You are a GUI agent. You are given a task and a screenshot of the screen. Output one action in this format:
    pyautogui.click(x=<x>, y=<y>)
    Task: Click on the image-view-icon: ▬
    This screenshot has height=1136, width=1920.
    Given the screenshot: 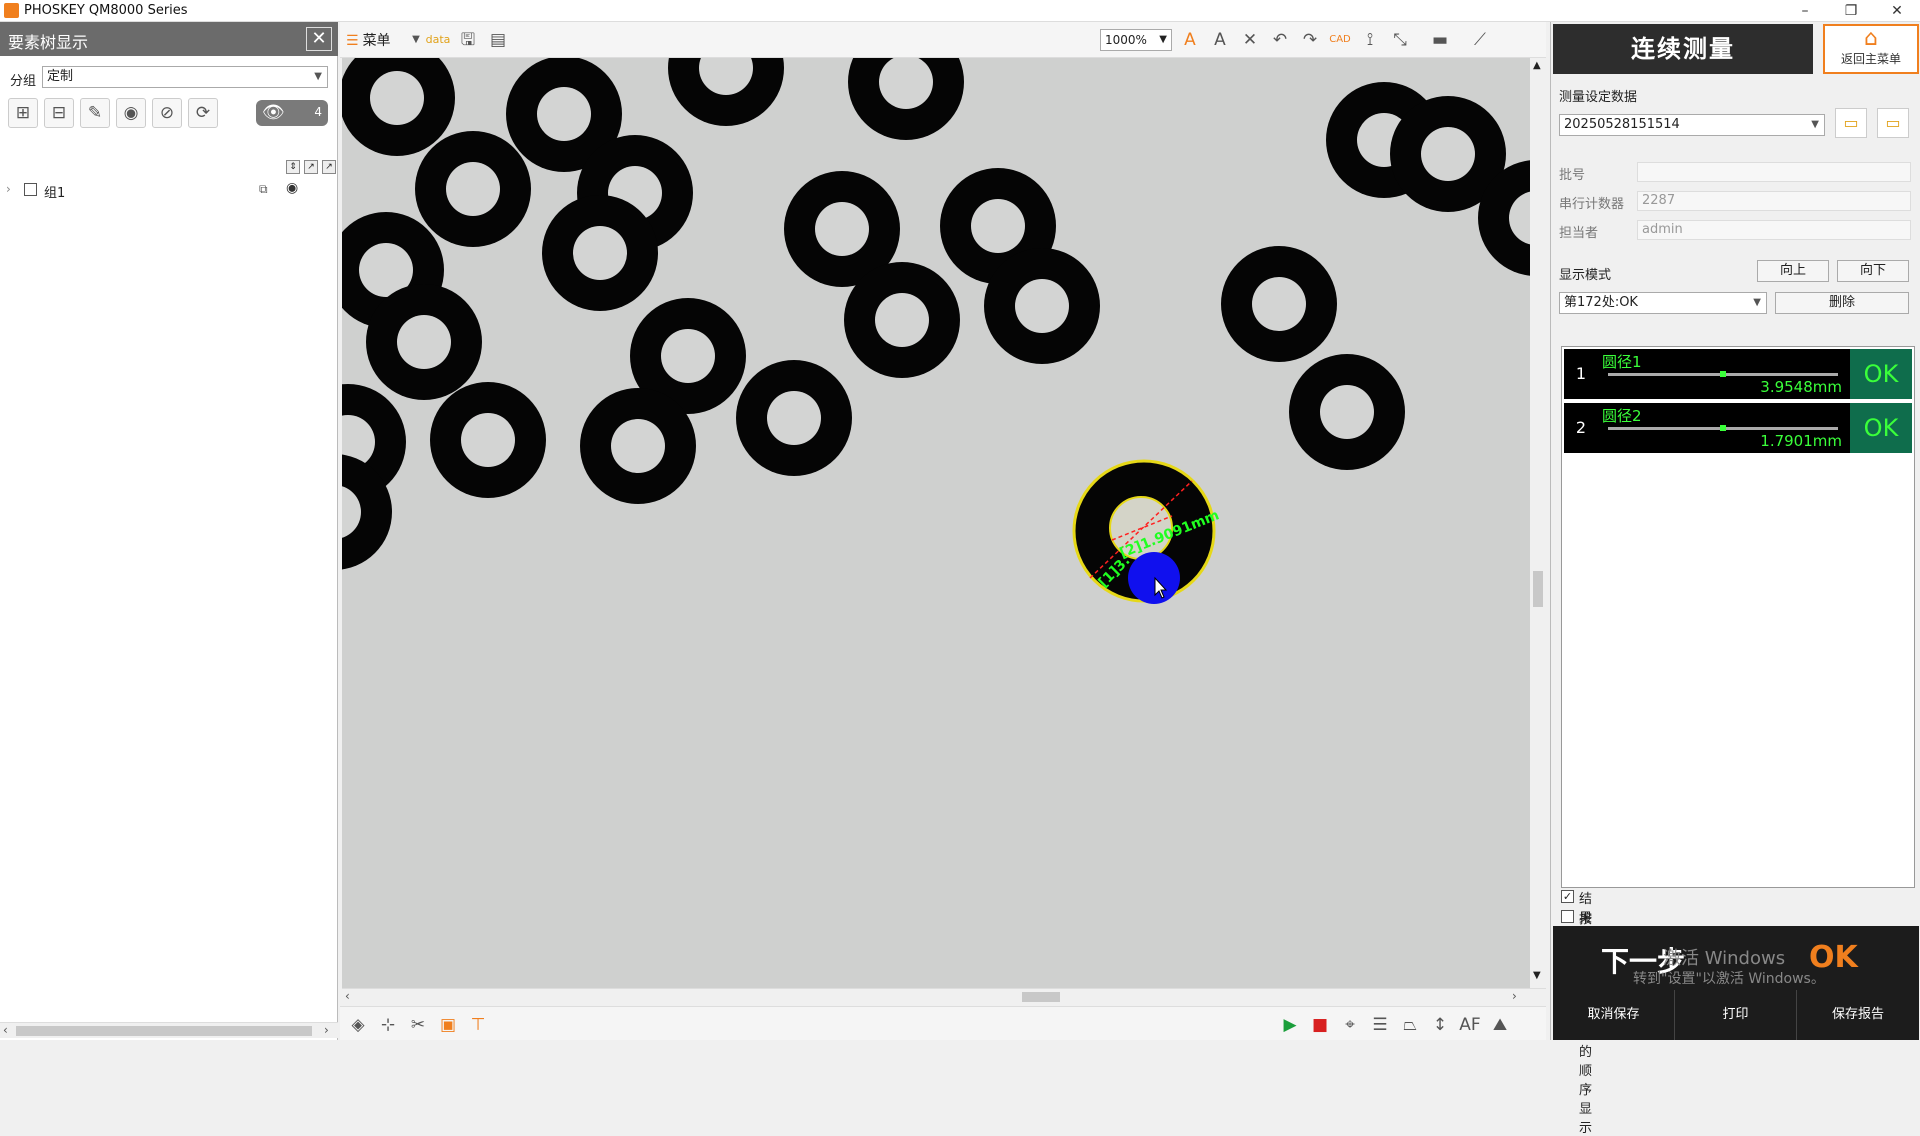 What is the action you would take?
    pyautogui.click(x=1440, y=40)
    